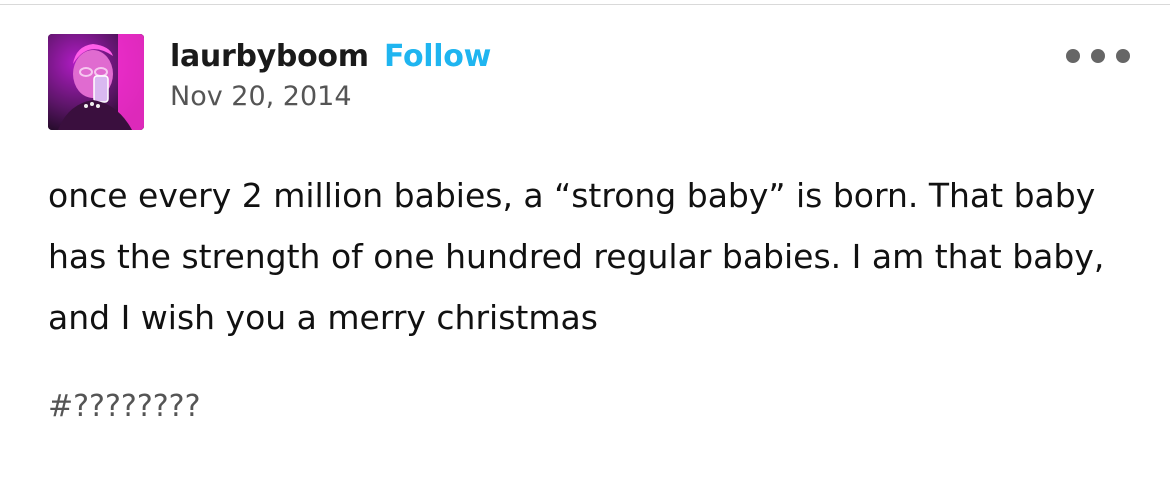 The height and width of the screenshot is (478, 1170). What do you see at coordinates (269, 57) in the screenshot?
I see `blog-name-link: laurbyboom` at bounding box center [269, 57].